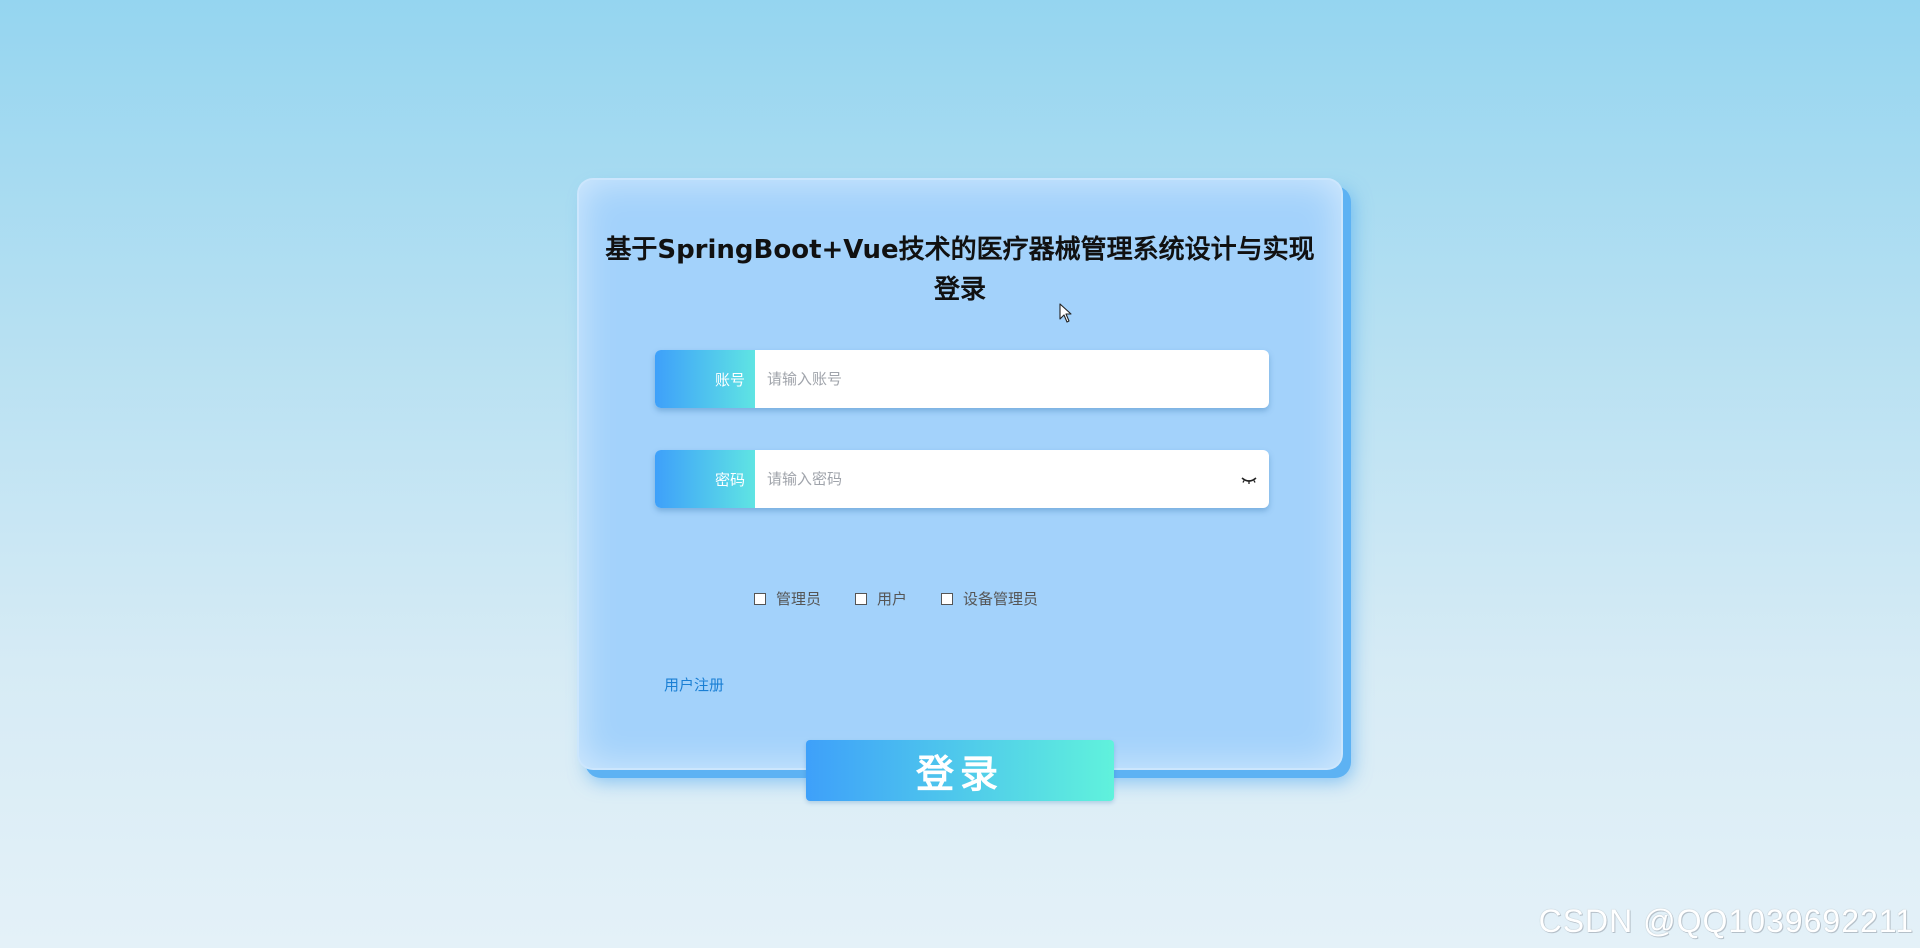  I want to click on login-heading: 登录, so click(959, 290).